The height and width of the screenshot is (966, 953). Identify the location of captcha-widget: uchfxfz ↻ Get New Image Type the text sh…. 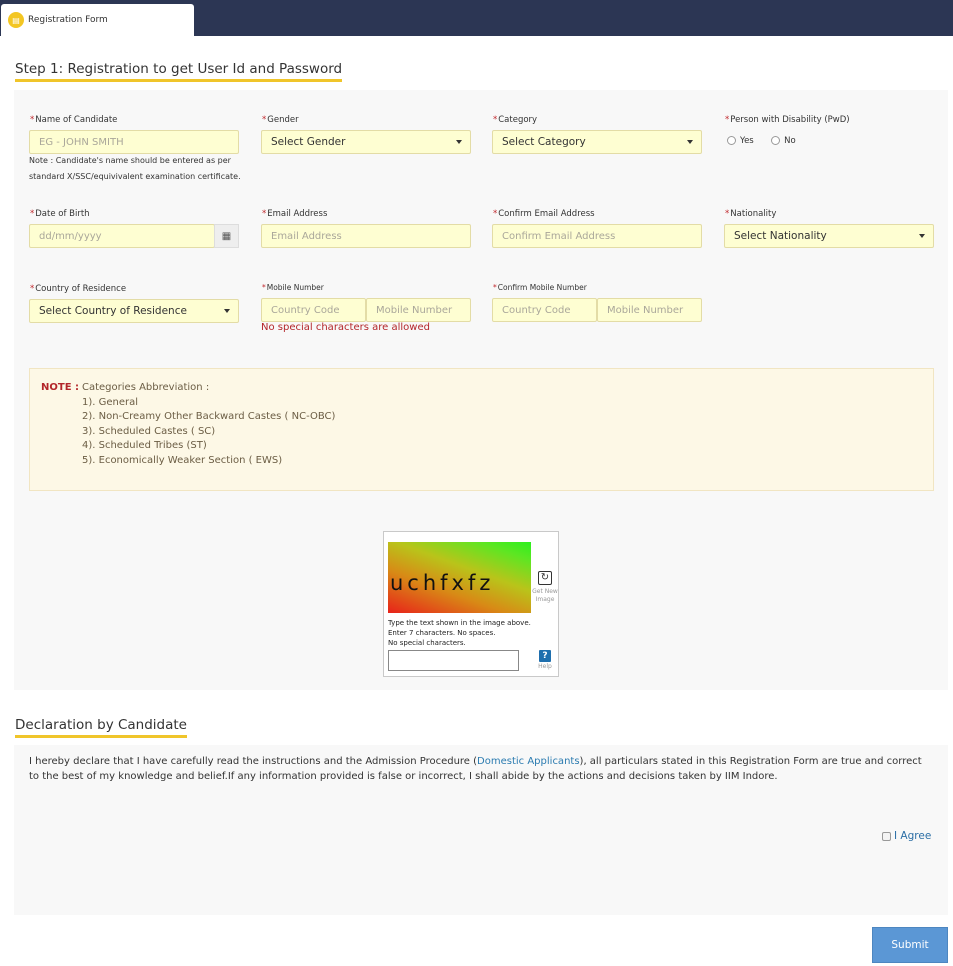
(471, 604).